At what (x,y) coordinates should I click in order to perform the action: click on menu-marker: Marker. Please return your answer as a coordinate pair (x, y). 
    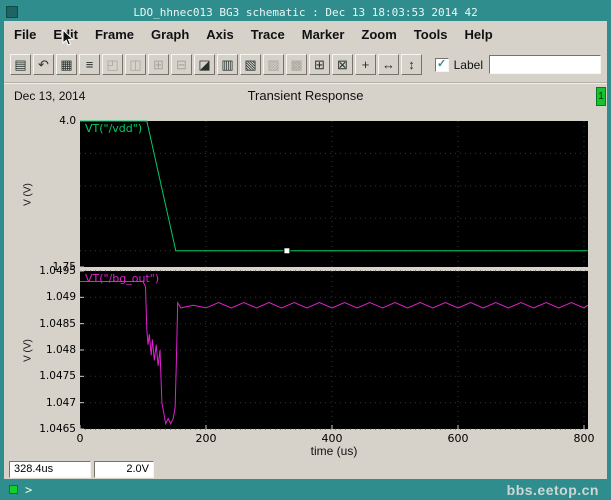
    Looking at the image, I should click on (323, 34).